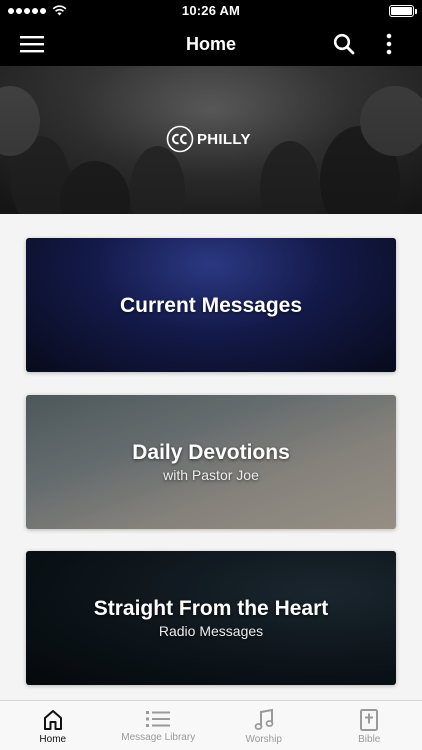  Describe the element at coordinates (403, 11) in the screenshot. I see `battery-icon` at that location.